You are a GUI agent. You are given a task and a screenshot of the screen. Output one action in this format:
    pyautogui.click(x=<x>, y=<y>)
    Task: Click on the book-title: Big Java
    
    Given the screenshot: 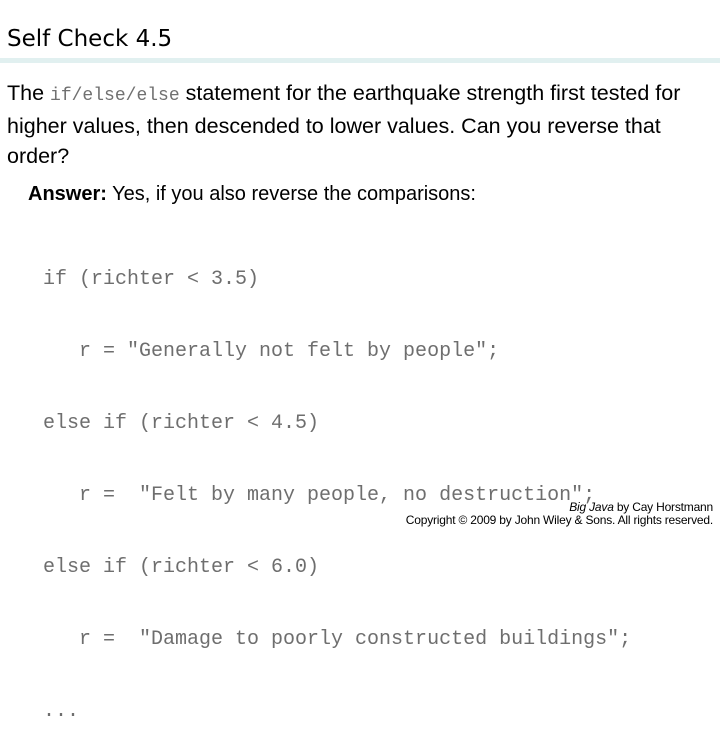 What is the action you would take?
    pyautogui.click(x=591, y=507)
    